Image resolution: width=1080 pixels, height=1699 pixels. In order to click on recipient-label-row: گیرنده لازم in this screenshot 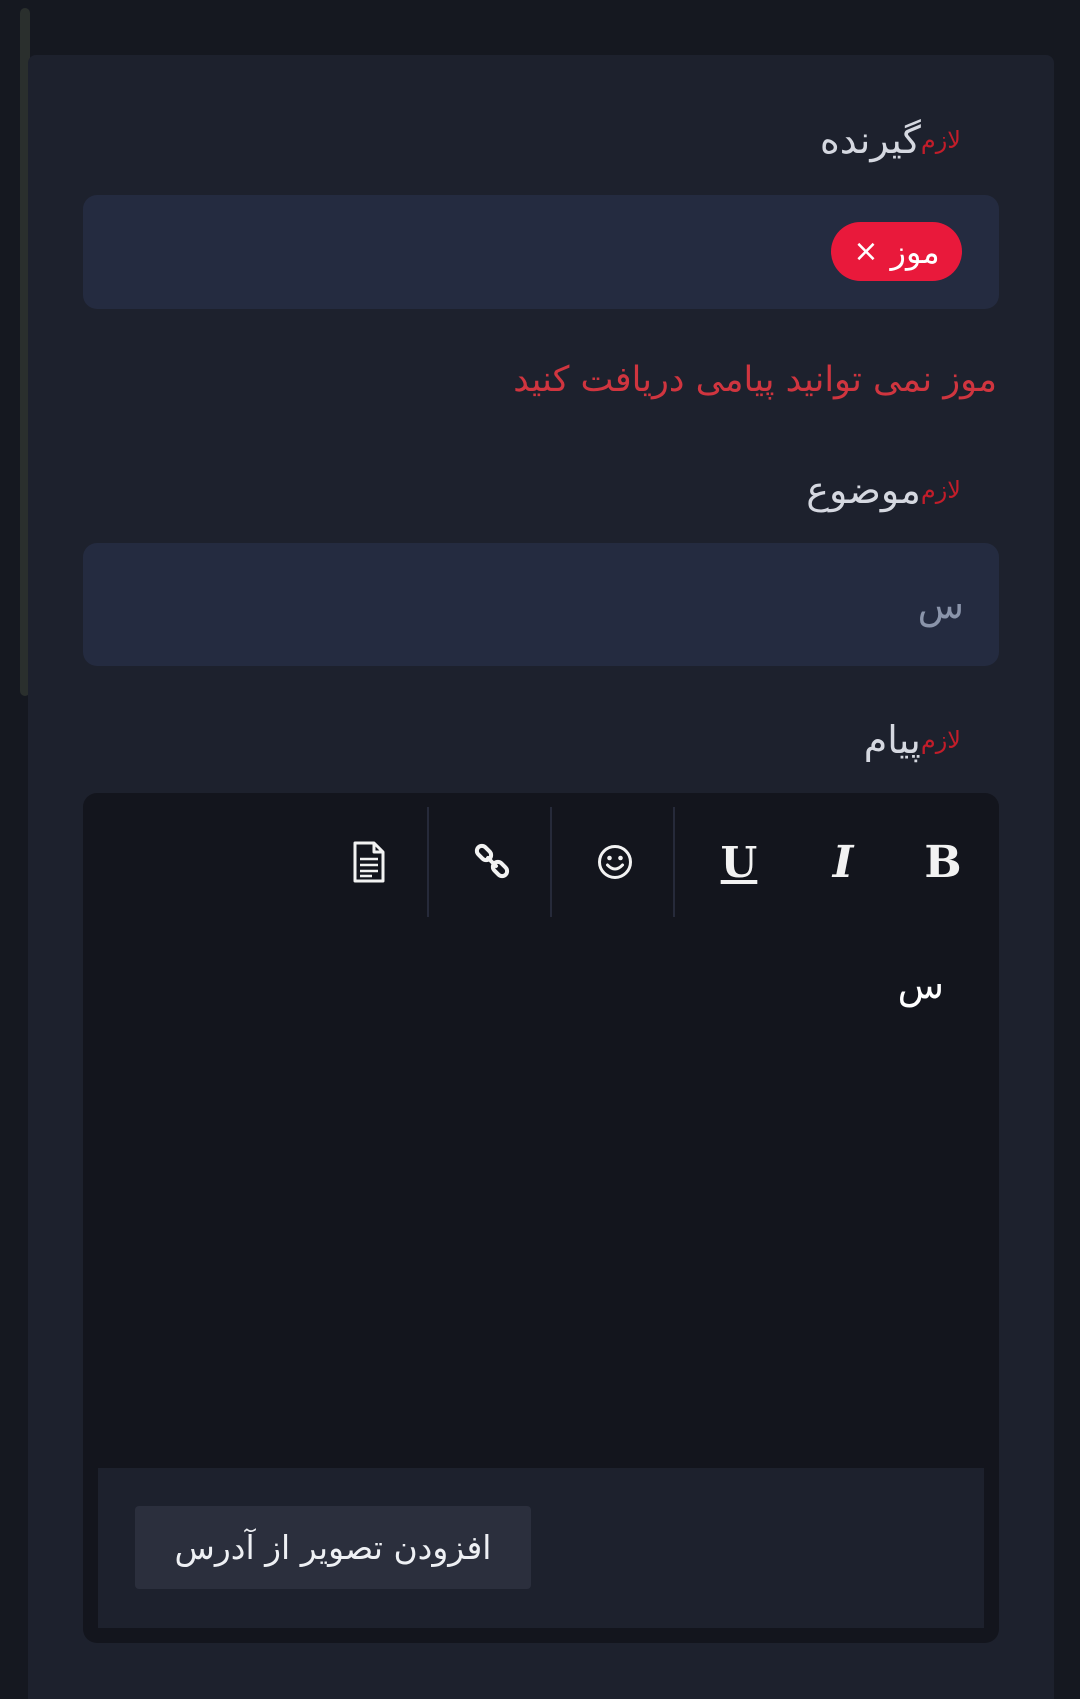, I will do `click(908, 140)`.